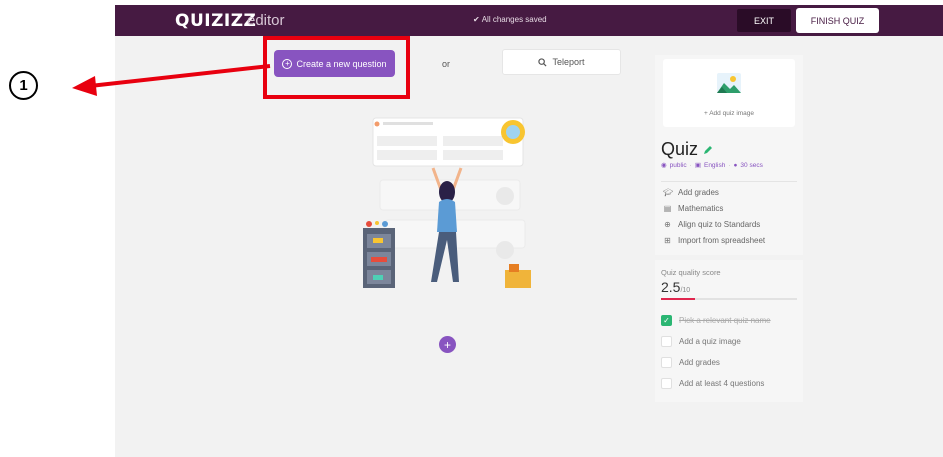  Describe the element at coordinates (667, 240) in the screenshot. I see `spreadsheet-icon: ⊞` at that location.